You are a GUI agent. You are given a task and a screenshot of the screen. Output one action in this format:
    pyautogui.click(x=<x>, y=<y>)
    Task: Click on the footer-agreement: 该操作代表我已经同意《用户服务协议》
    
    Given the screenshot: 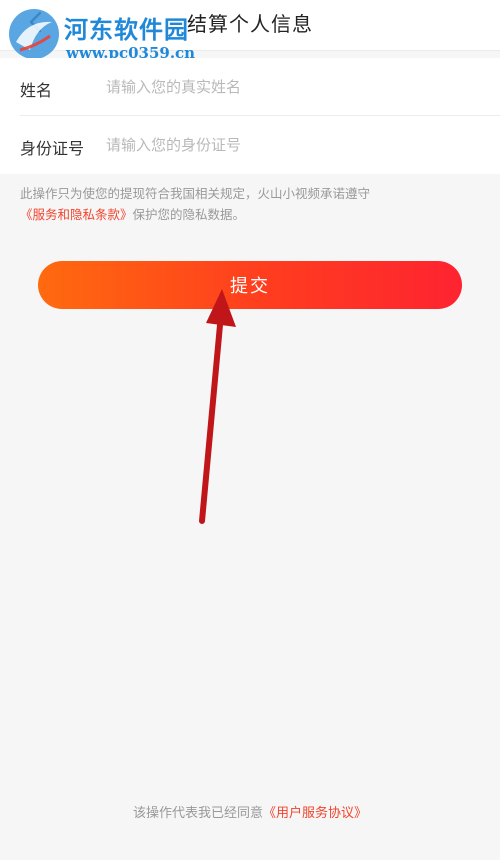 What is the action you would take?
    pyautogui.click(x=250, y=811)
    